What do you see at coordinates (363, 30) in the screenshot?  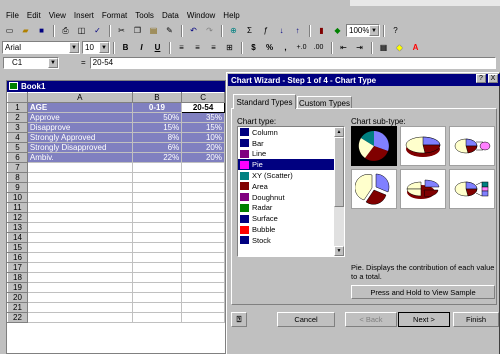 I see `zoom-select: 100% ▼` at bounding box center [363, 30].